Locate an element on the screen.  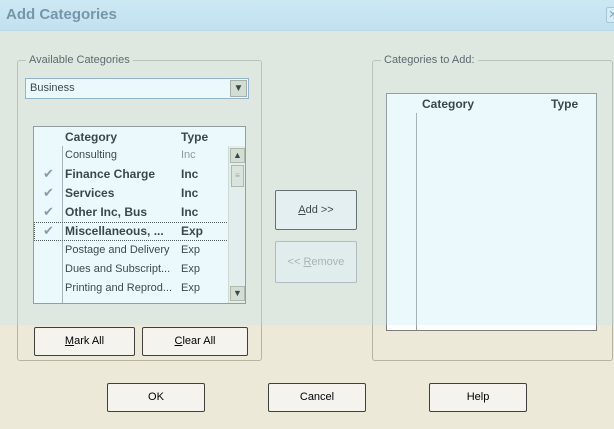
clear-all-label: lear All is located at coordinates (199, 341).